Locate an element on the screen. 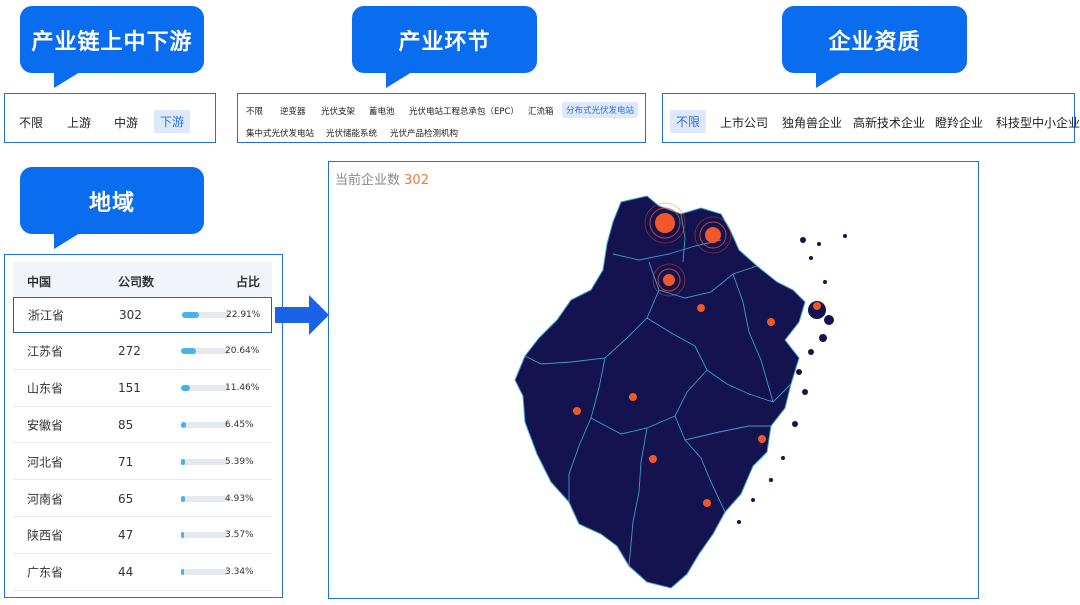 This screenshot has height=605, width=1080. region-row: 河南省 65 4.93% is located at coordinates (142, 499).